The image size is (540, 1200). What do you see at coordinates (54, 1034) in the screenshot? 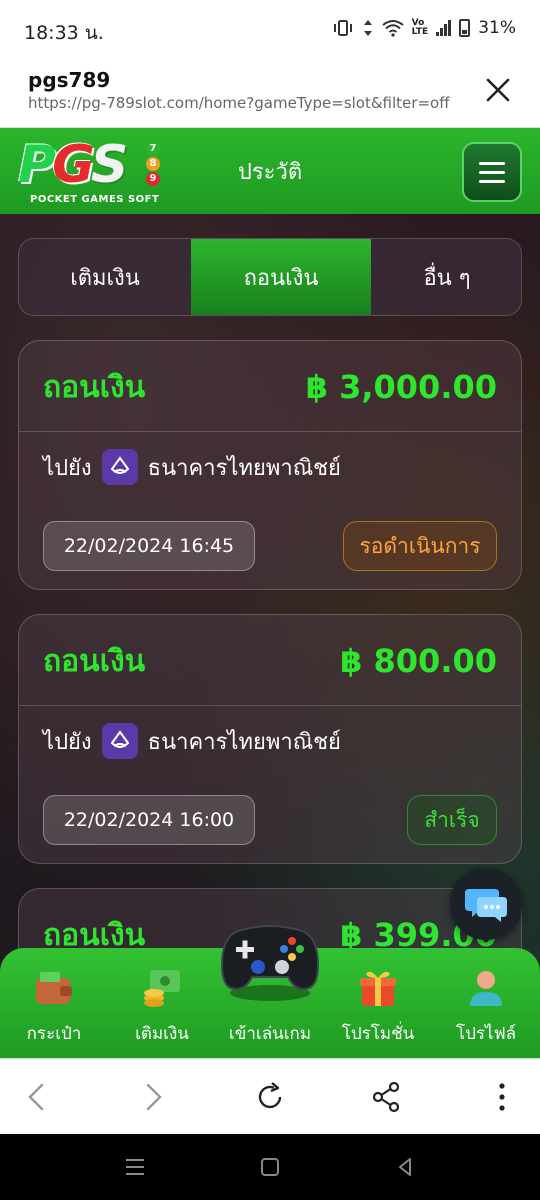
I see `nav-label: กระเป๋า` at bounding box center [54, 1034].